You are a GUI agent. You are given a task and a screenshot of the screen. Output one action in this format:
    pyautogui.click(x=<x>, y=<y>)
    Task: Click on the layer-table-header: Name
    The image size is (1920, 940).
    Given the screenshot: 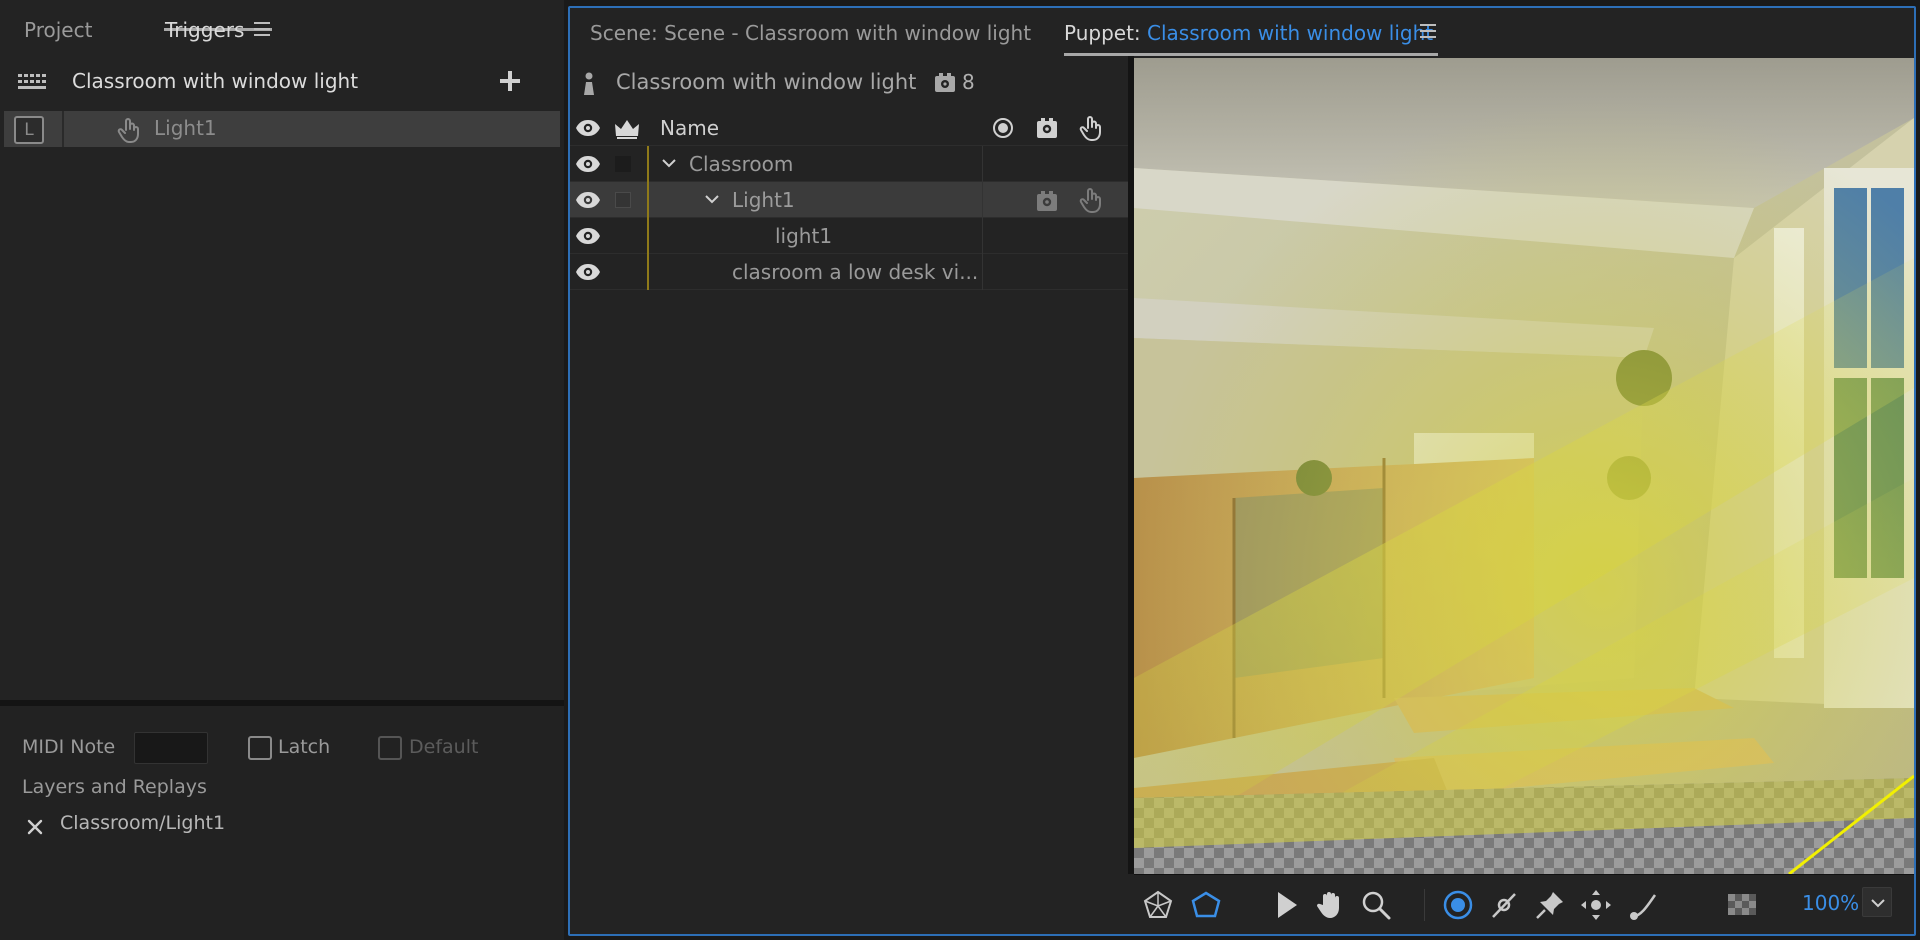 What is the action you would take?
    pyautogui.click(x=849, y=128)
    